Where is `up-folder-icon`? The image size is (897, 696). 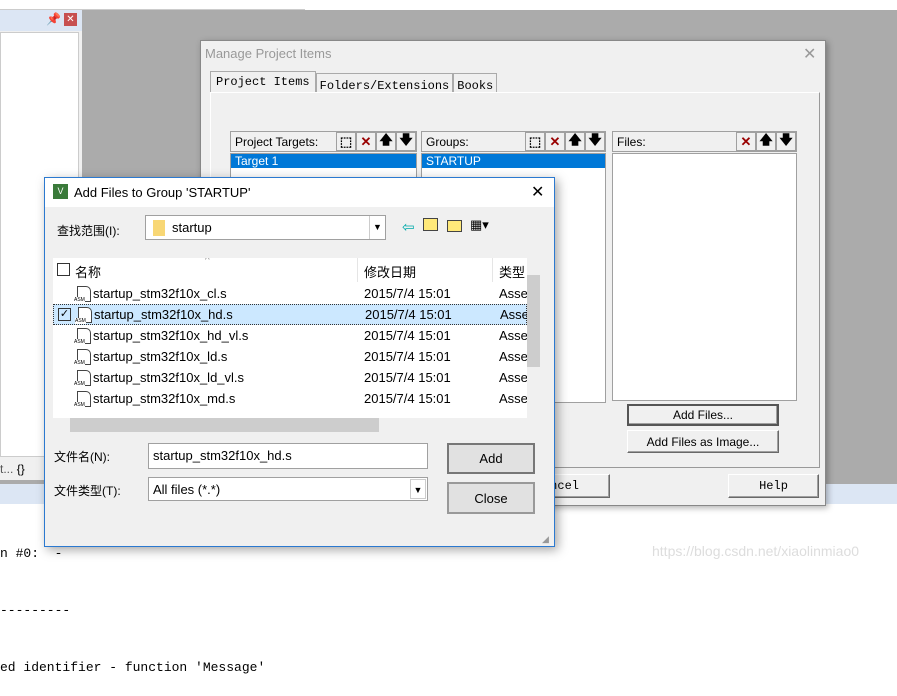
up-folder-icon is located at coordinates (430, 224).